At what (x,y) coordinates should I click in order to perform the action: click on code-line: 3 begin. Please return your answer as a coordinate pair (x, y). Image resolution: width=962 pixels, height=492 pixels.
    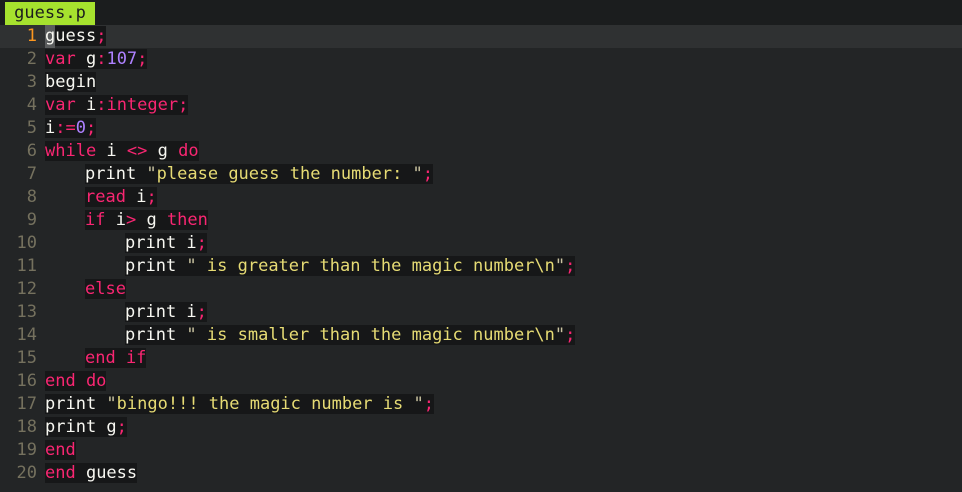
    Looking at the image, I should click on (481, 82).